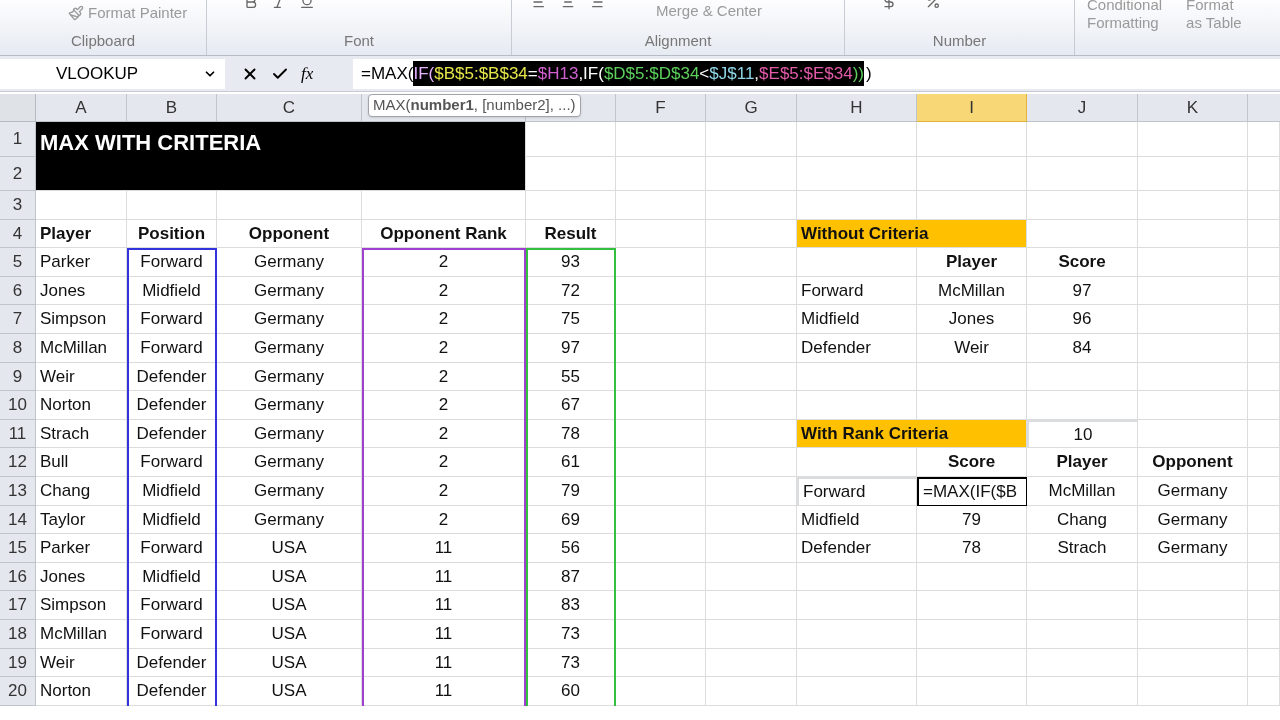 This screenshot has width=1280, height=720. I want to click on table-cell: 84, so click(1082, 348).